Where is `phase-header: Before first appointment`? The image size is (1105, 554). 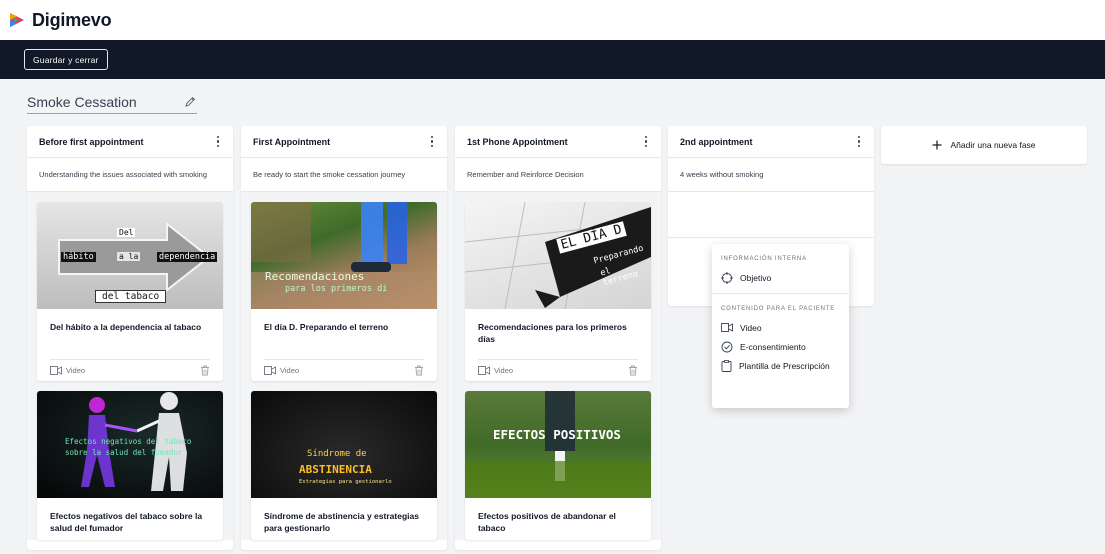 phase-header: Before first appointment is located at coordinates (130, 142).